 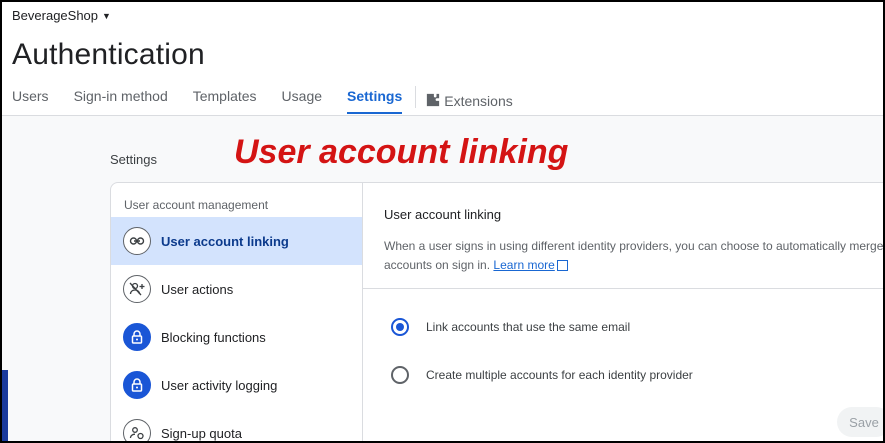 I want to click on left-accent-bar, so click(x=5, y=405).